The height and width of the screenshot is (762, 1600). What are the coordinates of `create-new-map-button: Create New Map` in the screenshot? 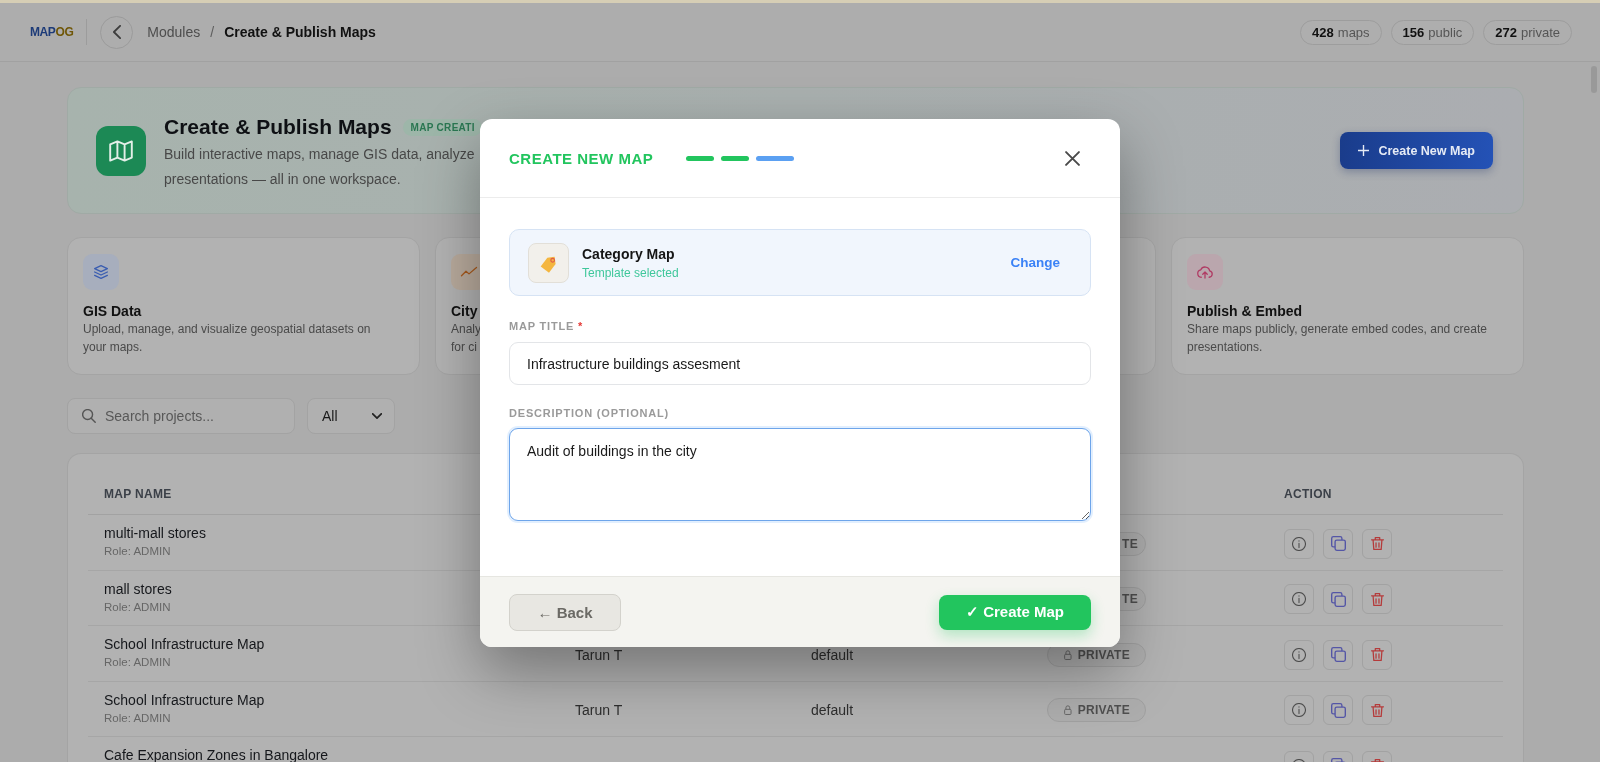 It's located at (1416, 150).